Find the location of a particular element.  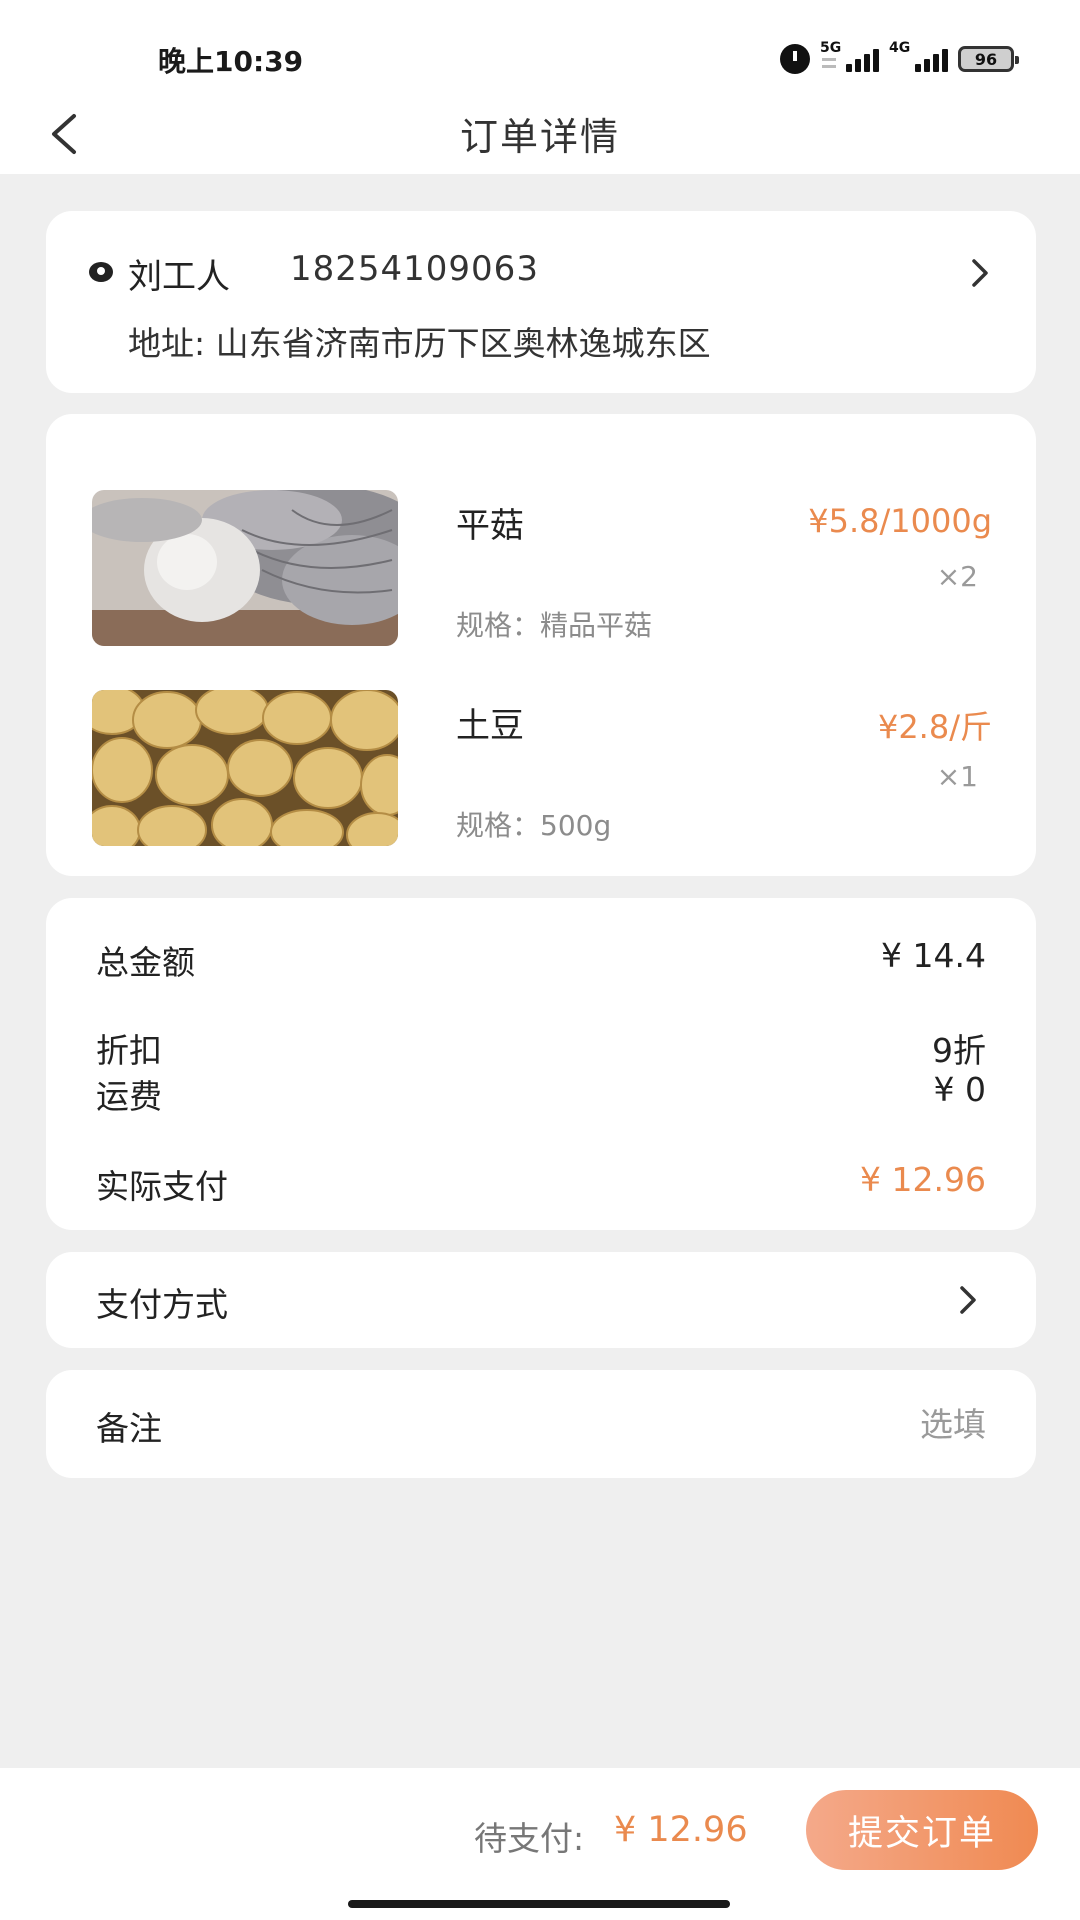

location-pin-icon is located at coordinates (101, 272).